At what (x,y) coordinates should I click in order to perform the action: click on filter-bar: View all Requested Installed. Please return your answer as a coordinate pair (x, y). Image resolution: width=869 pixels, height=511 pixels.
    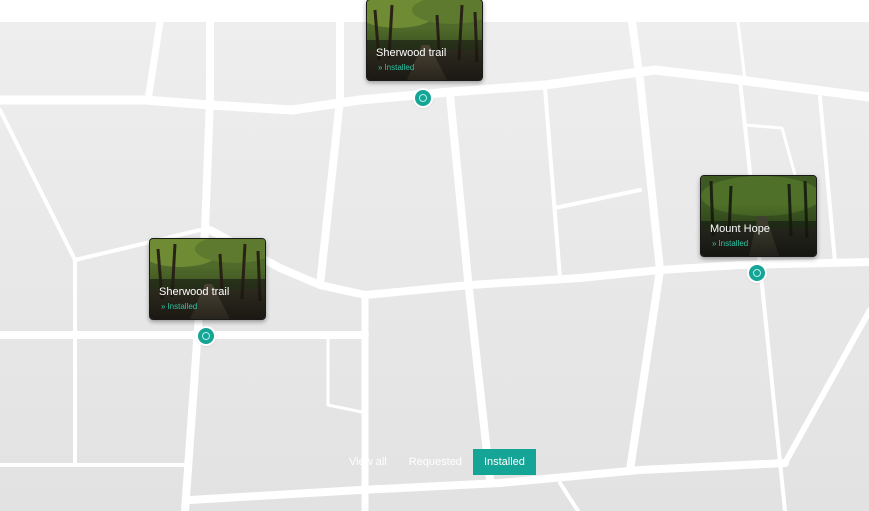
    Looking at the image, I should click on (437, 462).